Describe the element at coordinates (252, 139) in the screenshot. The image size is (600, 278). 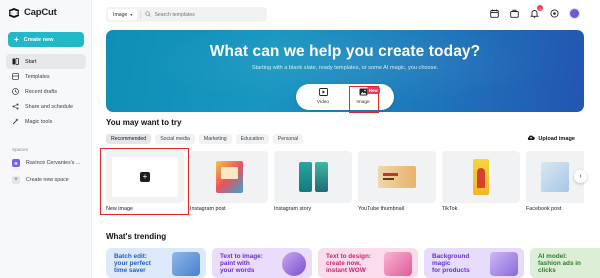
I see `tab-education: Education` at that location.